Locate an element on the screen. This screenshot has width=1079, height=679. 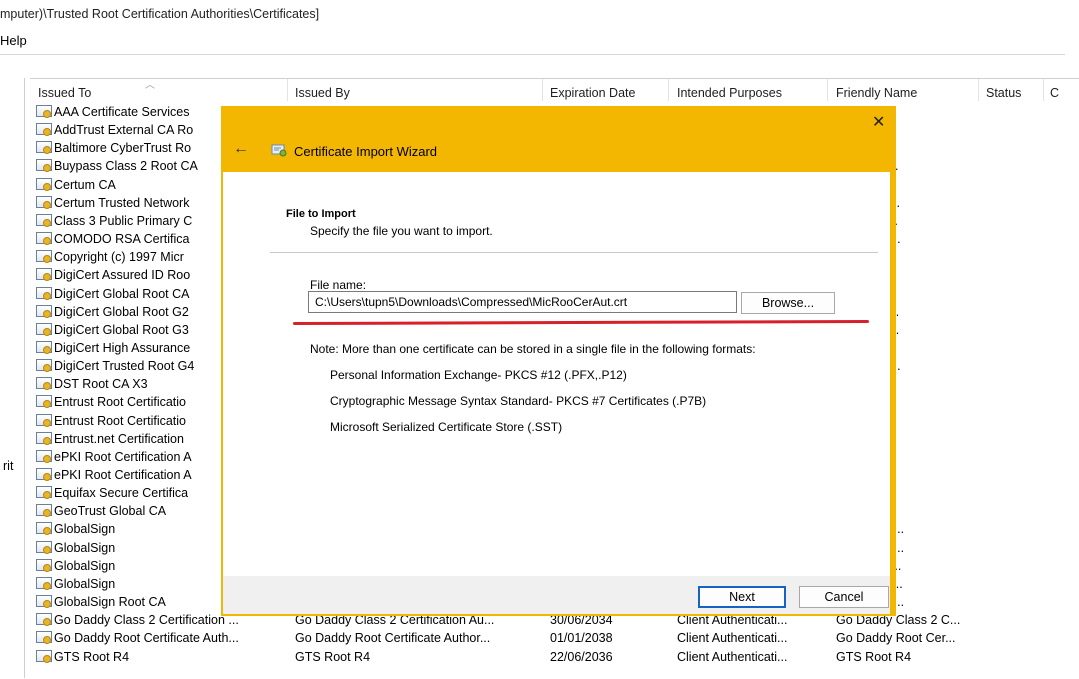
section-subtitle: Specify the file you want to import. is located at coordinates (401, 231).